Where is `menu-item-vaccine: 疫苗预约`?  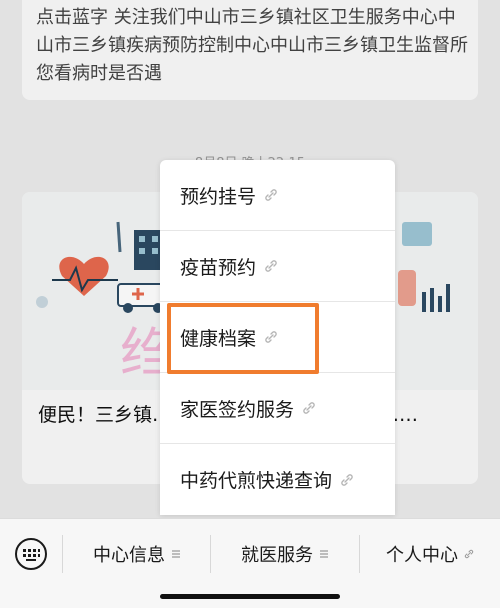 menu-item-vaccine: 疫苗预约 is located at coordinates (277, 266).